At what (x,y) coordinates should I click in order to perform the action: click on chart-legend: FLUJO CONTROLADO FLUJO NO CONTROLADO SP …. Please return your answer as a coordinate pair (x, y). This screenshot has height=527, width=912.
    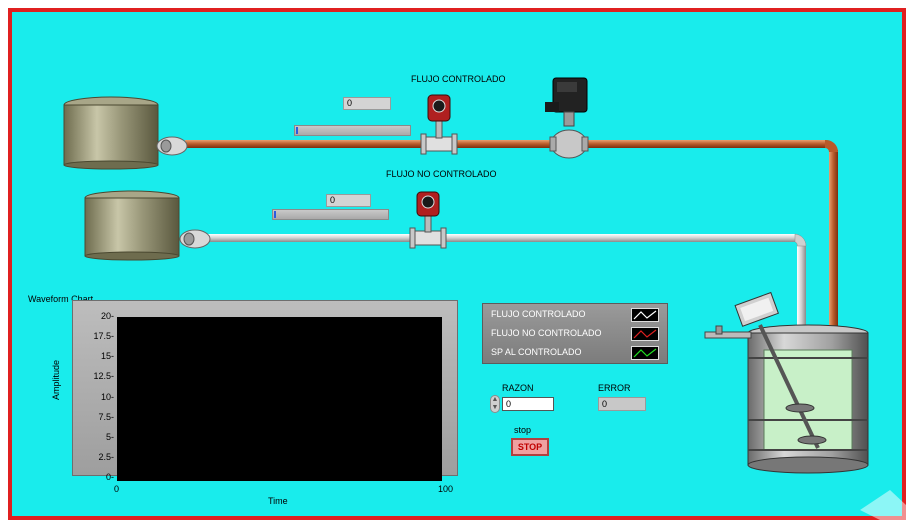
    Looking at the image, I should click on (575, 333).